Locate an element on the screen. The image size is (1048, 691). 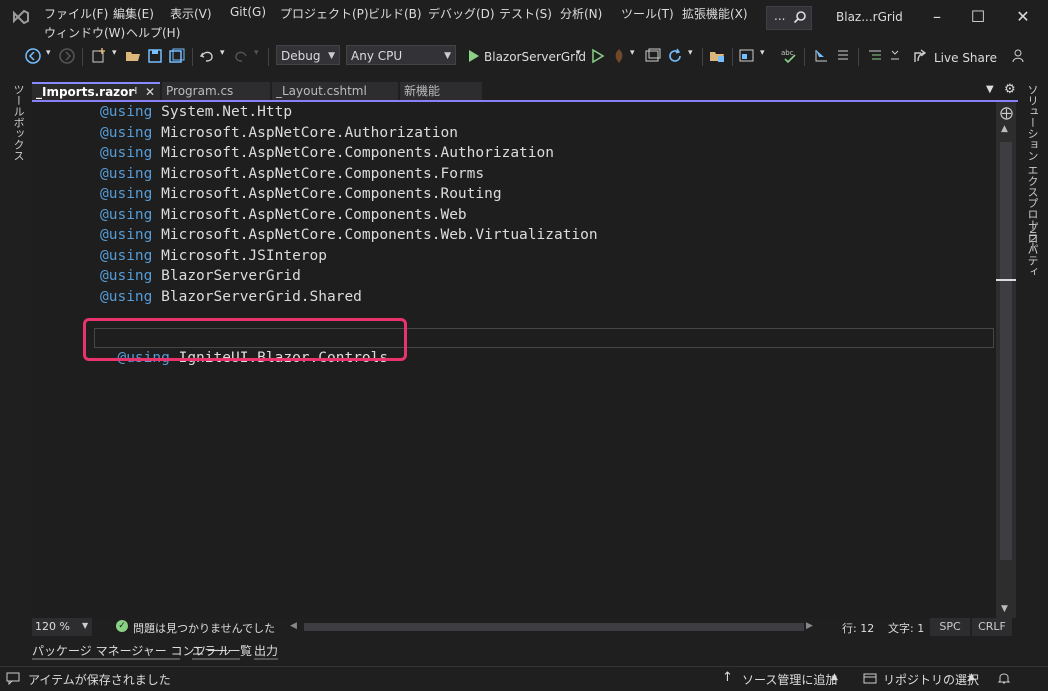
close-icon: ✕ is located at coordinates (150, 92).